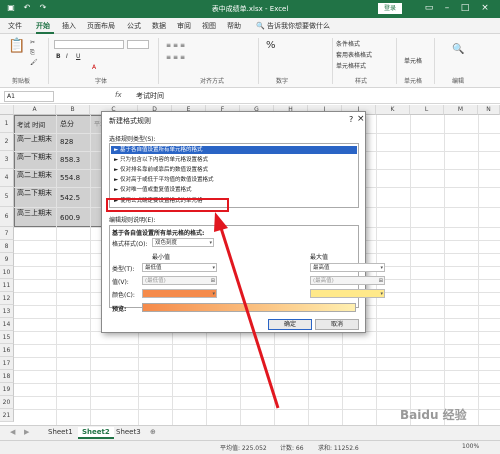  What do you see at coordinates (249, 318) in the screenshot?
I see `arrow-shaft` at bounding box center [249, 318].